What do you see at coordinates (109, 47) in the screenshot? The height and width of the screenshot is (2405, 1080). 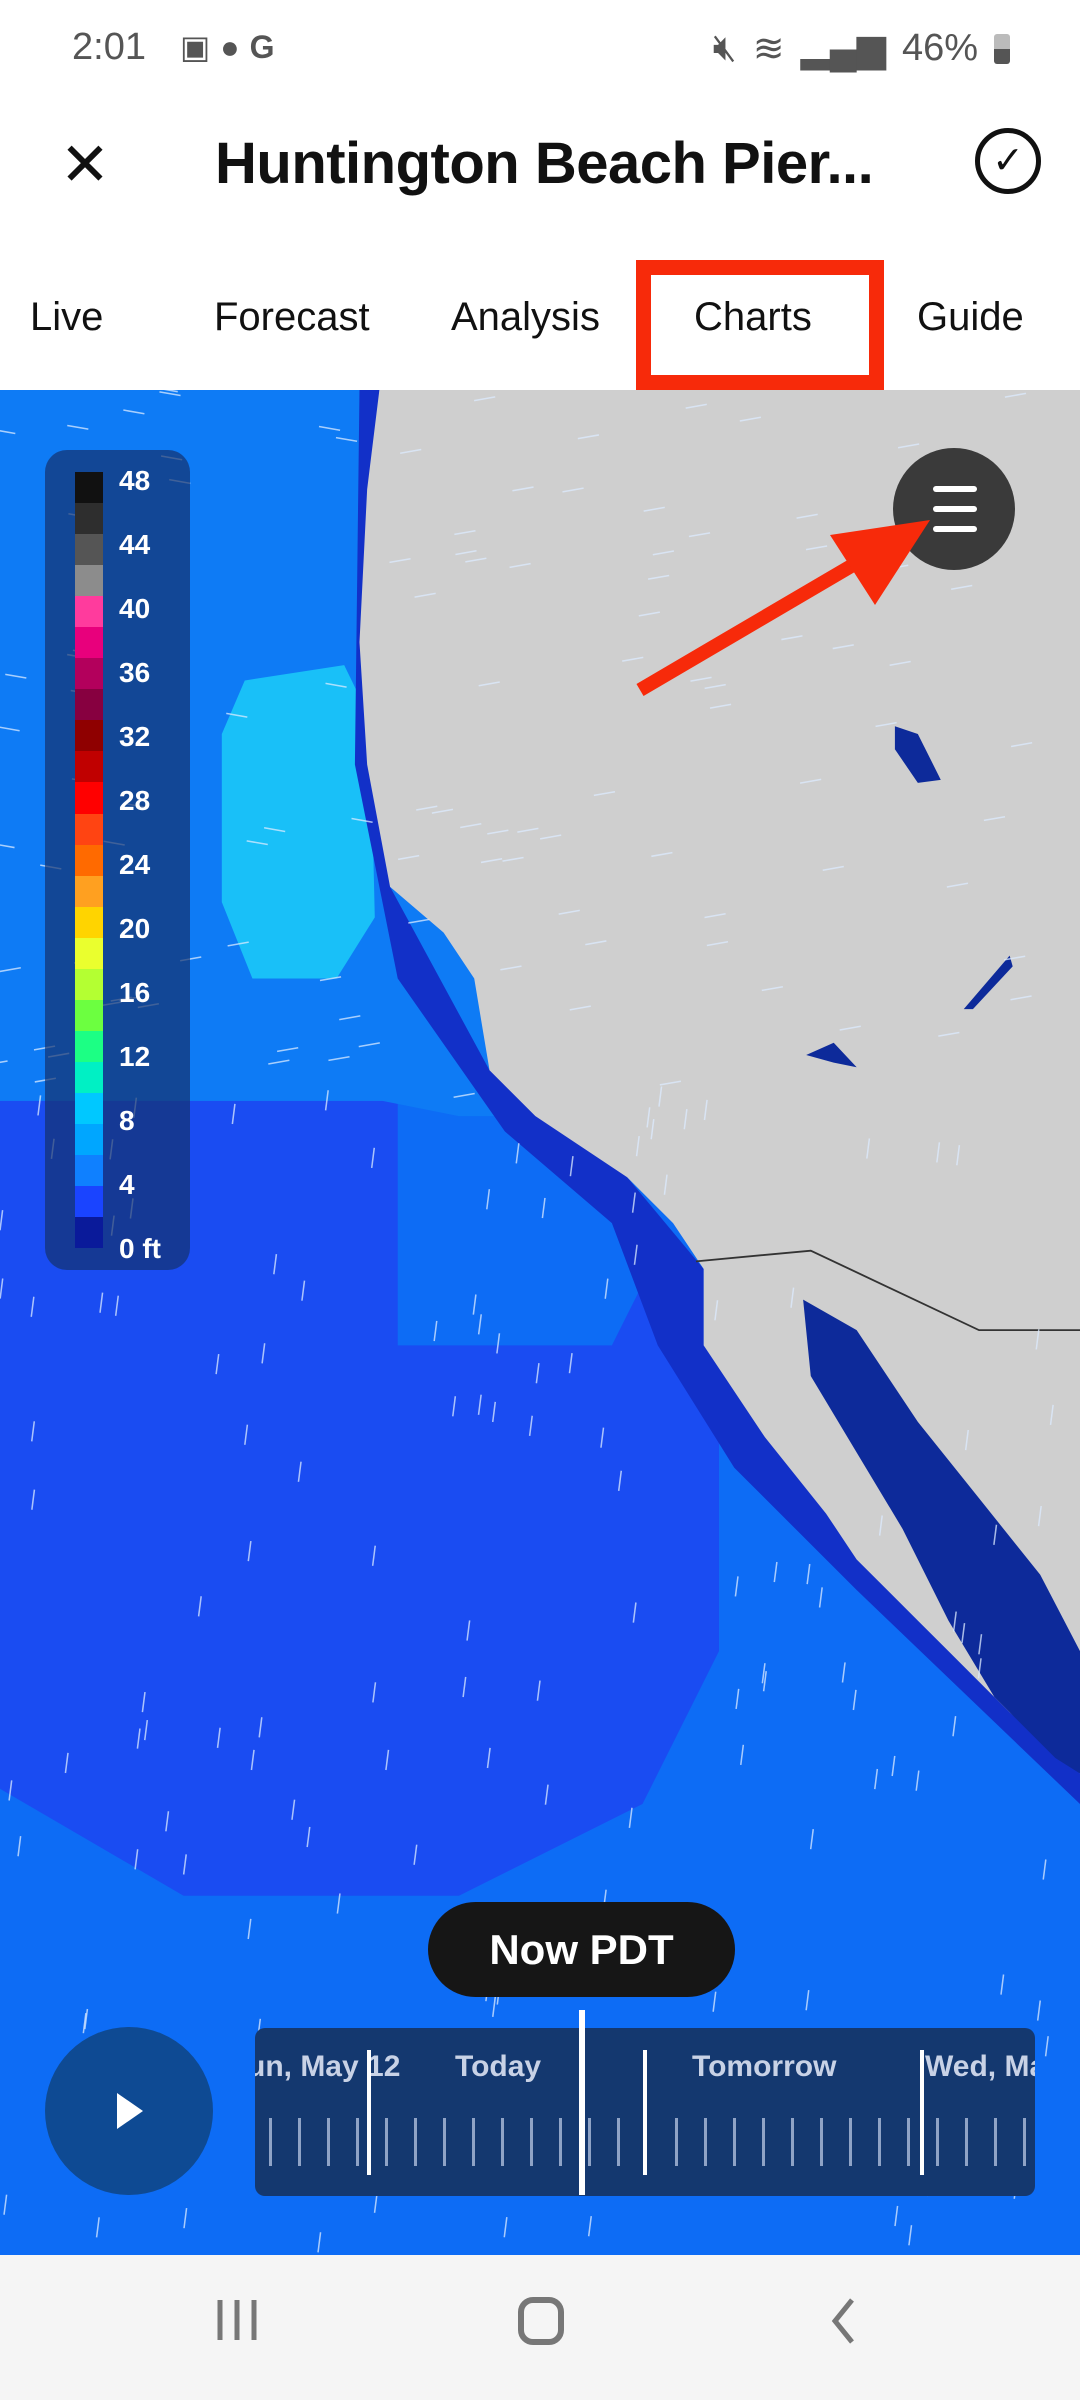 I see `status-time: 2:01` at bounding box center [109, 47].